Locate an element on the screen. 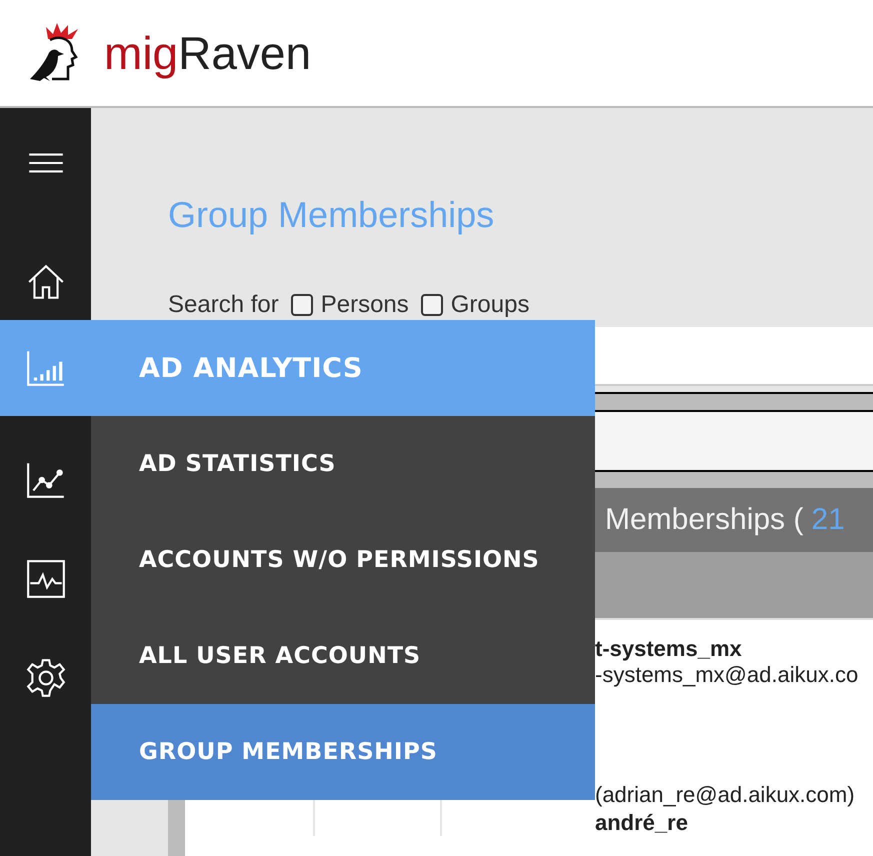  logo-text: migRaven is located at coordinates (208, 53).